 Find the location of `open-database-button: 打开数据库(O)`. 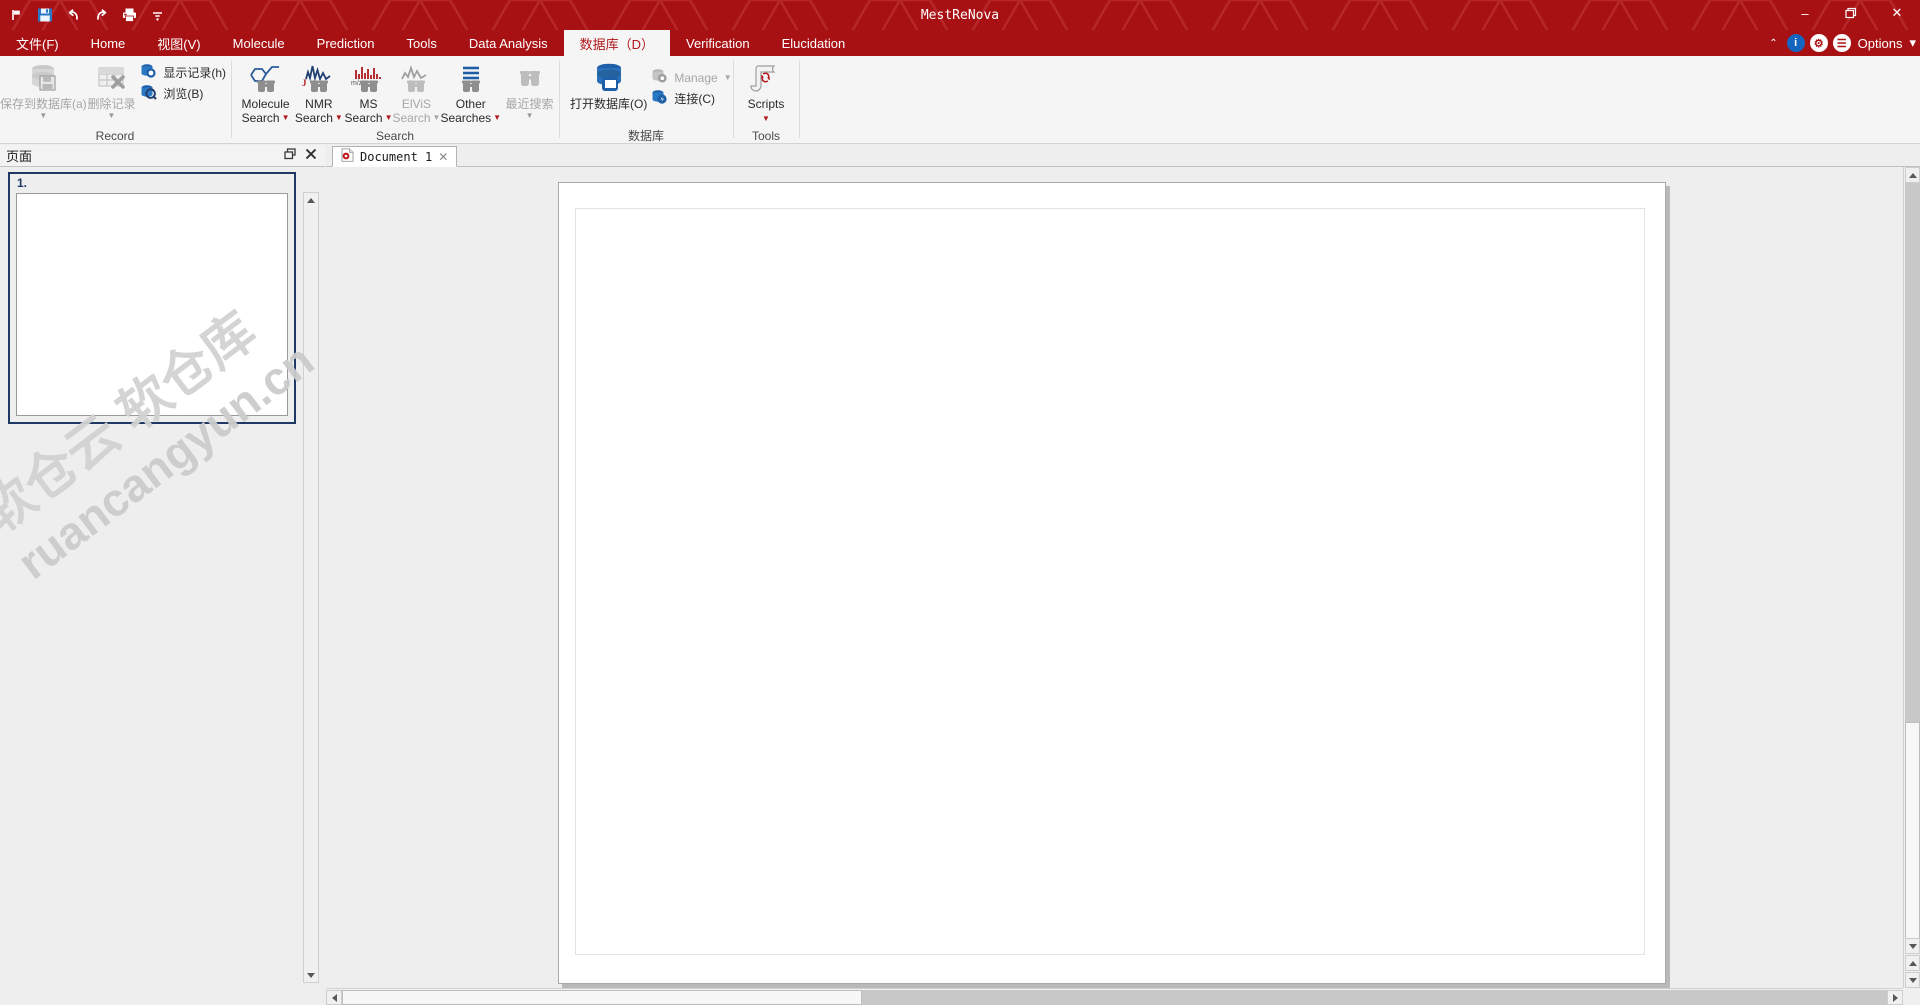

open-database-button: 打开数据库(O) is located at coordinates (608, 85).